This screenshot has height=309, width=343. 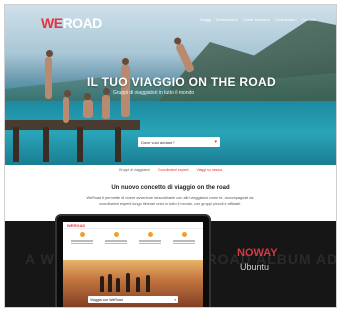 What do you see at coordinates (183, 55) in the screenshot?
I see `jumping-person` at bounding box center [183, 55].